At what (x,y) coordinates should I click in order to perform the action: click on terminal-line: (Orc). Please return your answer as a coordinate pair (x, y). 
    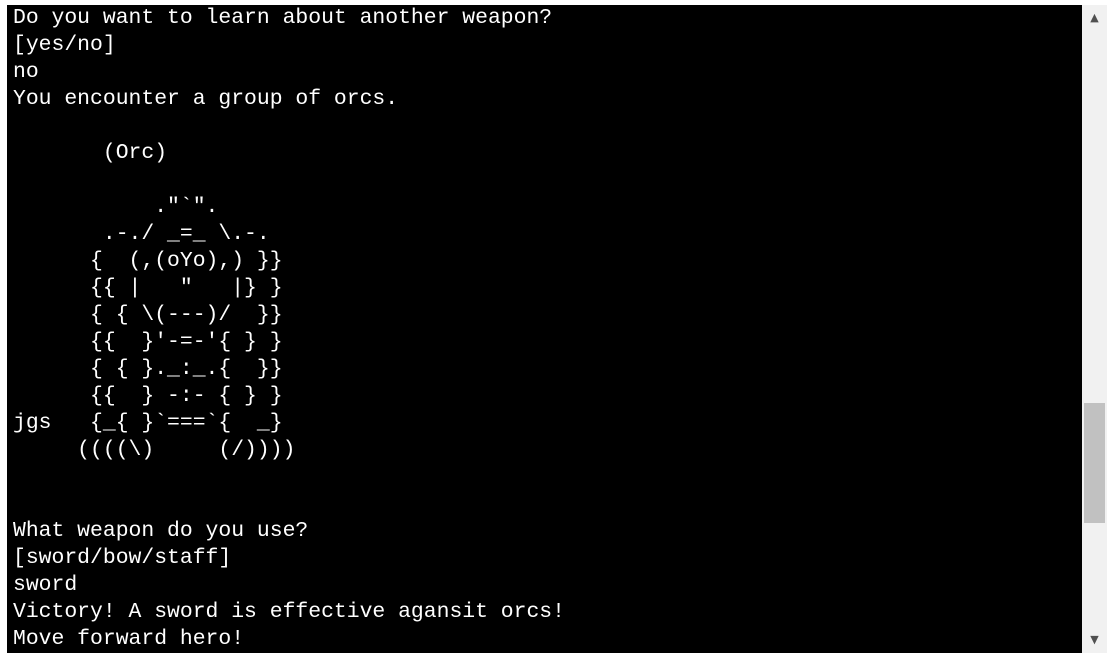
    Looking at the image, I should click on (90, 153).